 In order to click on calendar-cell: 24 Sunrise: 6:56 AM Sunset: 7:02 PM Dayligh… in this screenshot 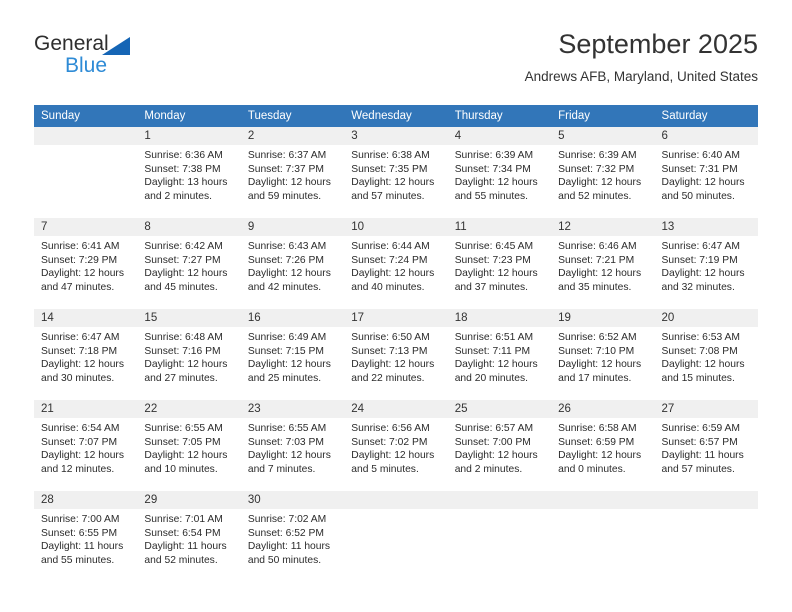, I will do `click(396, 445)`.